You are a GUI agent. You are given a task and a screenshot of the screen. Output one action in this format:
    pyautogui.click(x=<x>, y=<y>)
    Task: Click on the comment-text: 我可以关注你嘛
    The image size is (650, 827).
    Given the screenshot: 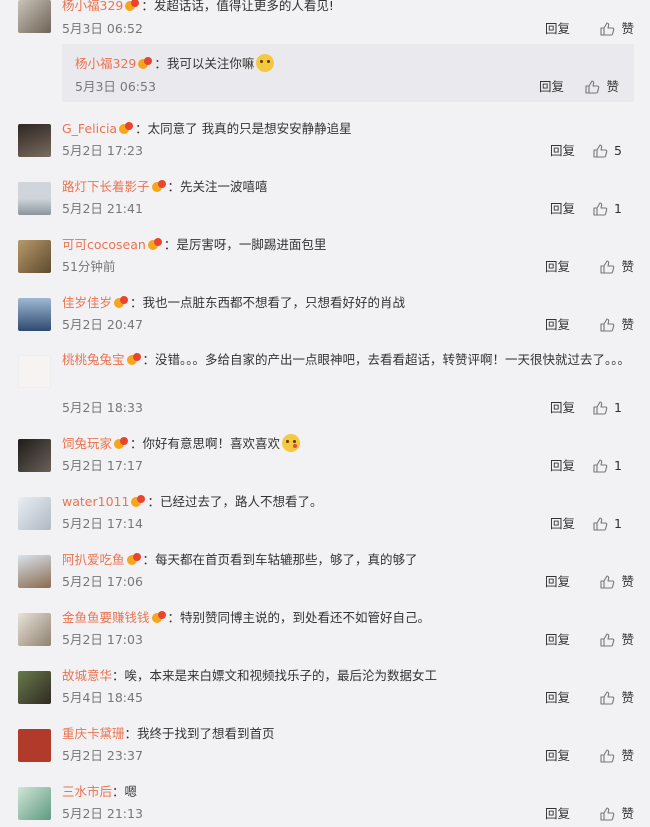 What is the action you would take?
    pyautogui.click(x=210, y=63)
    